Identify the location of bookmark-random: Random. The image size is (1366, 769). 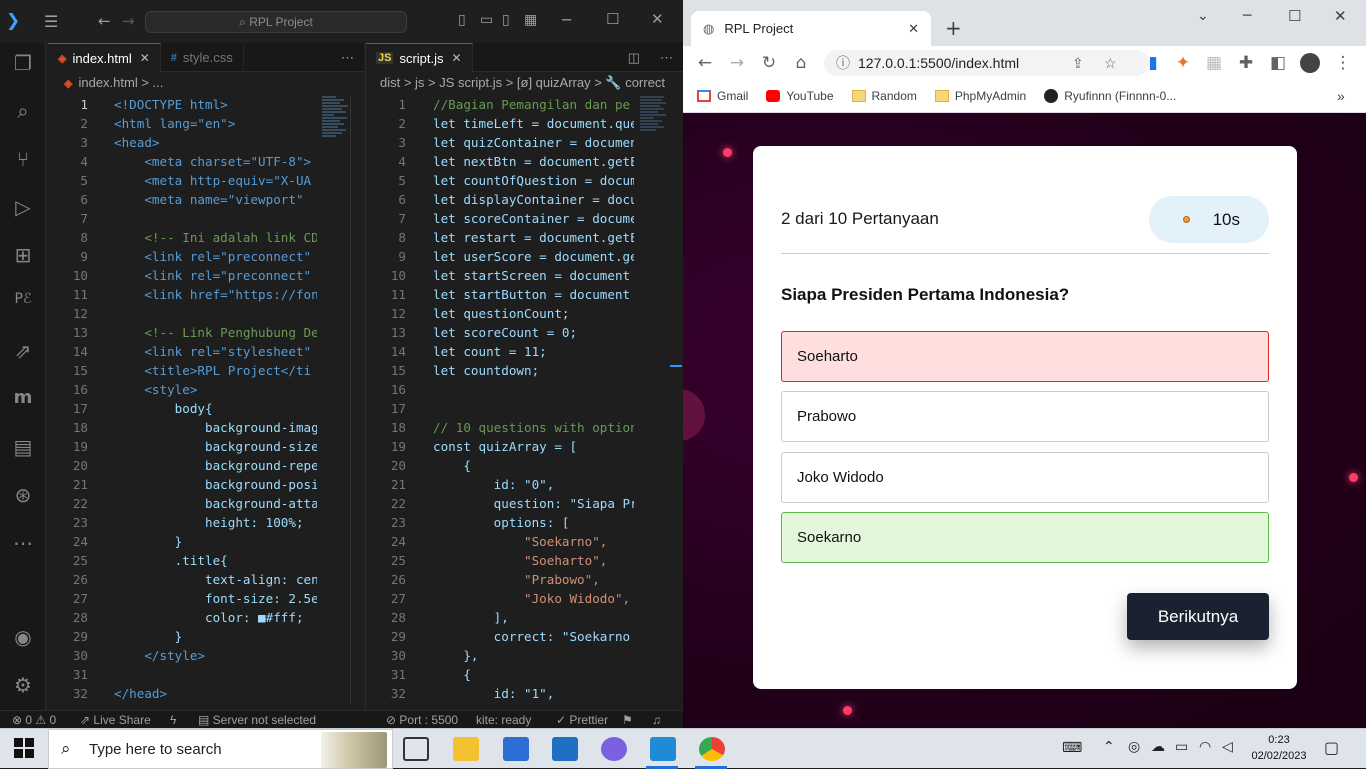
(884, 96).